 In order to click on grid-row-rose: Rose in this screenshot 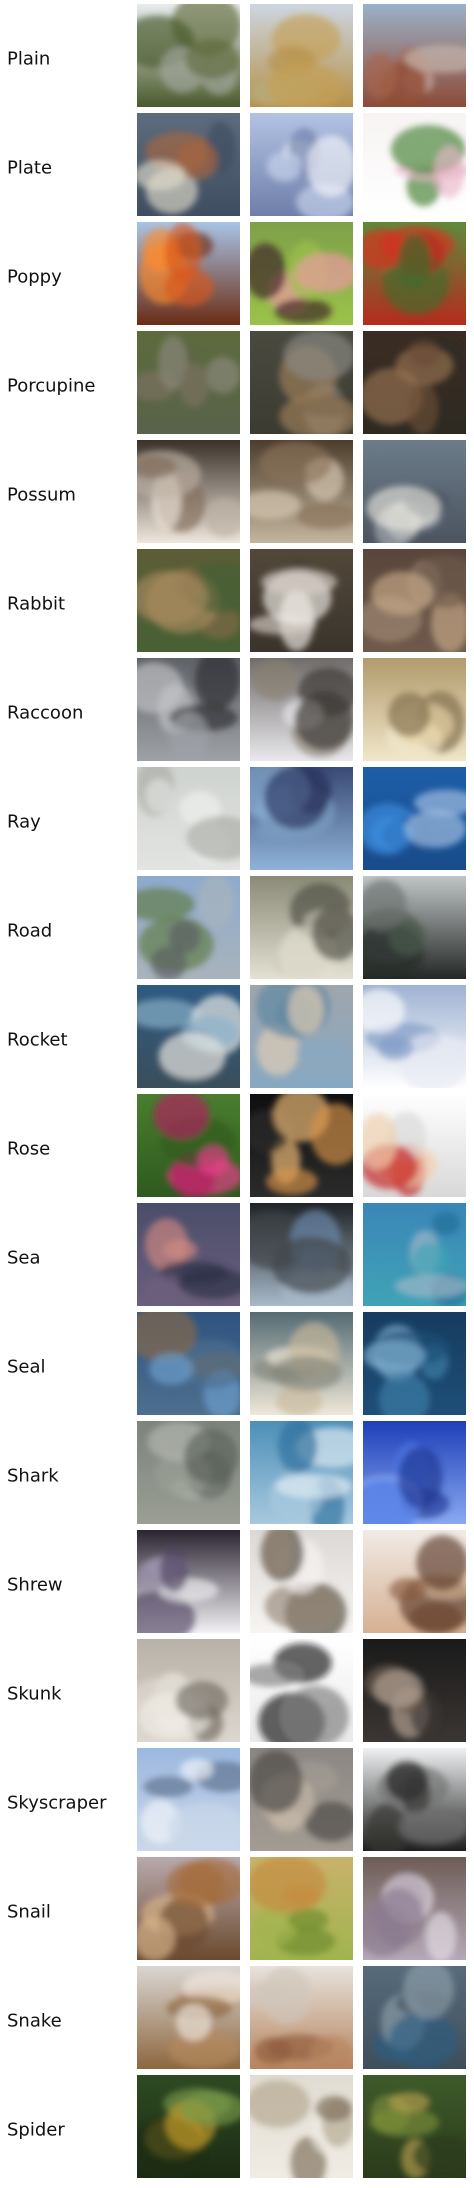, I will do `click(237, 1148)`.